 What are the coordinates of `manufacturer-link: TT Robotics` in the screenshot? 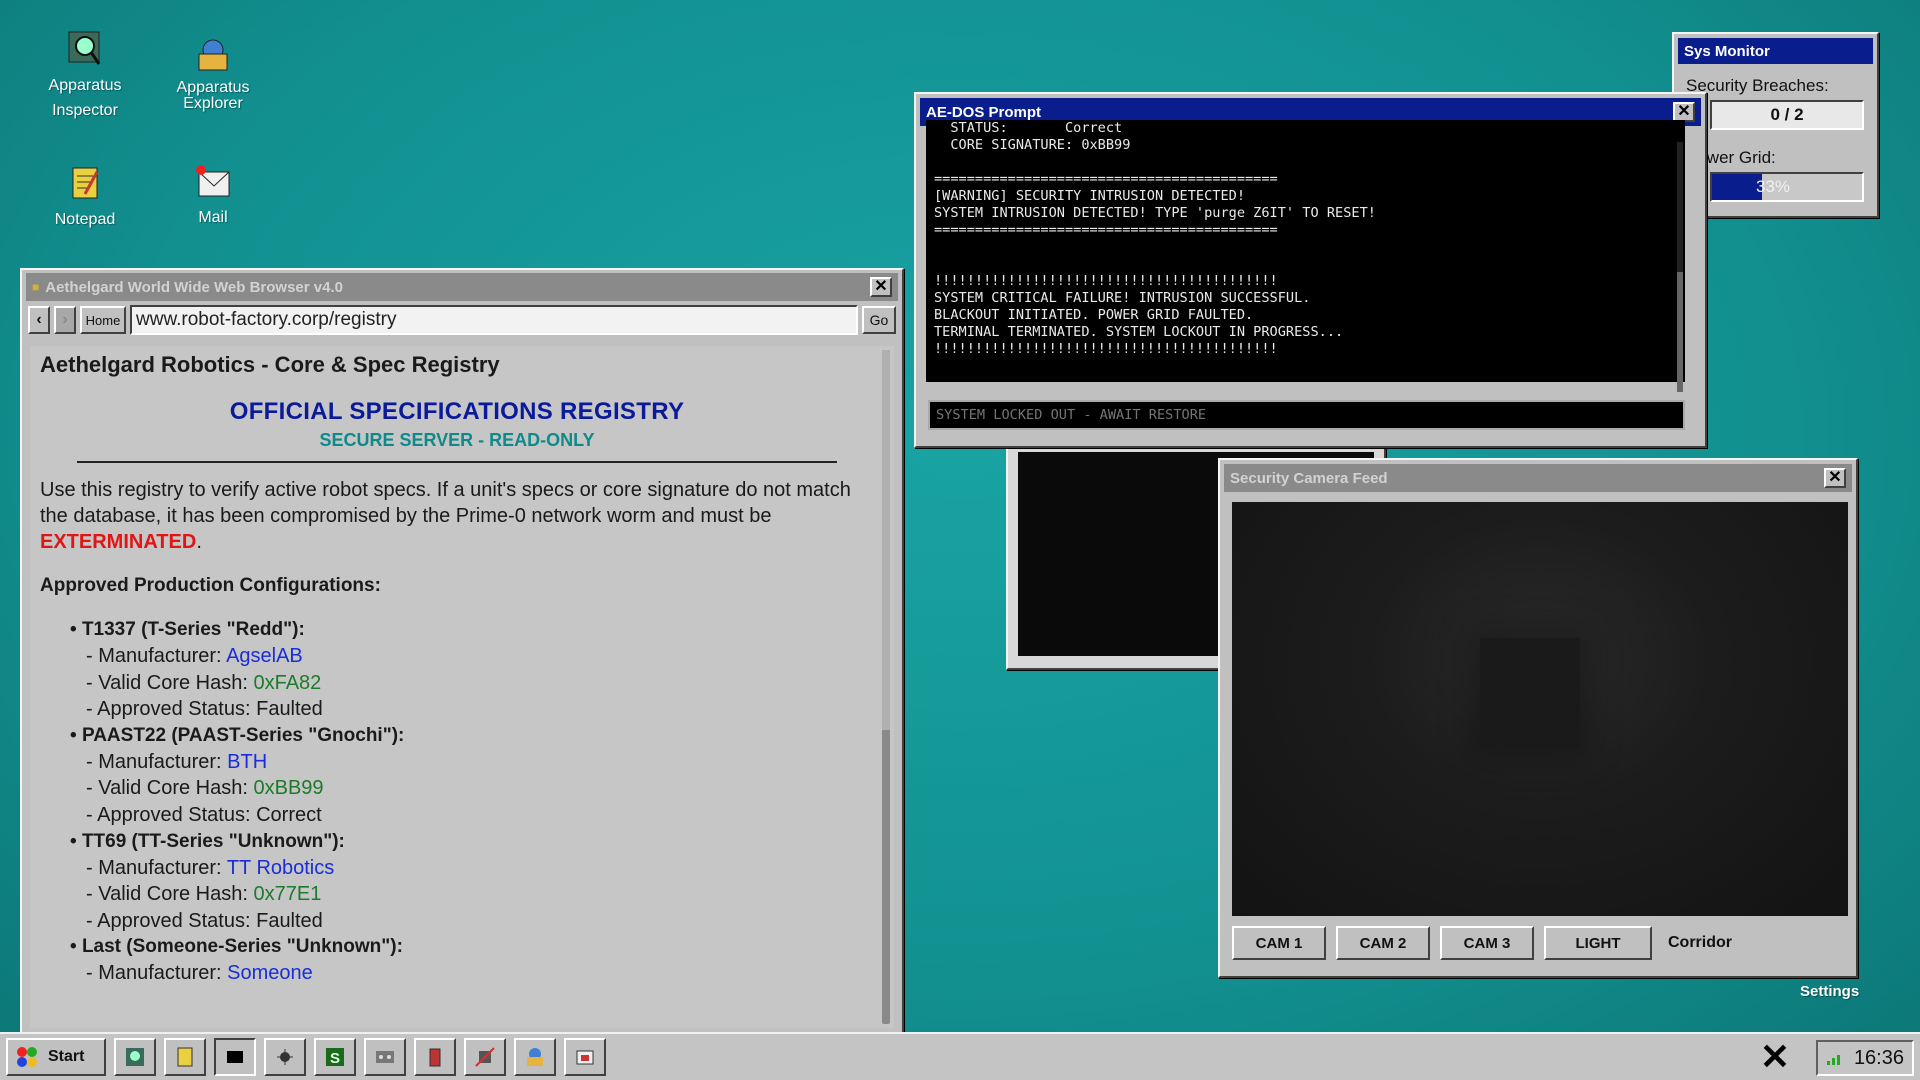 It's located at (280, 868).